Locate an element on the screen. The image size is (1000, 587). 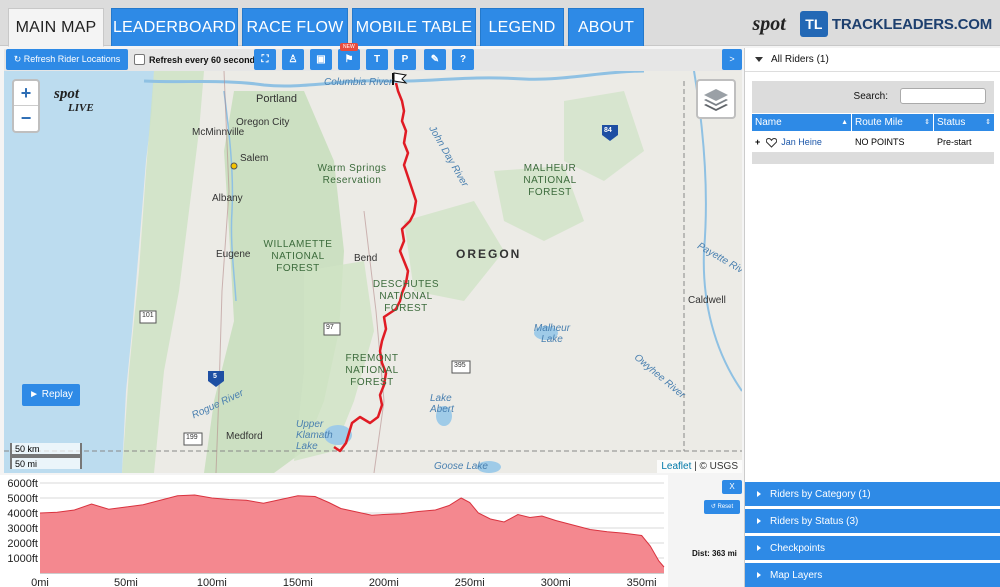
map-label-portland: Portland is located at coordinates (276, 99).